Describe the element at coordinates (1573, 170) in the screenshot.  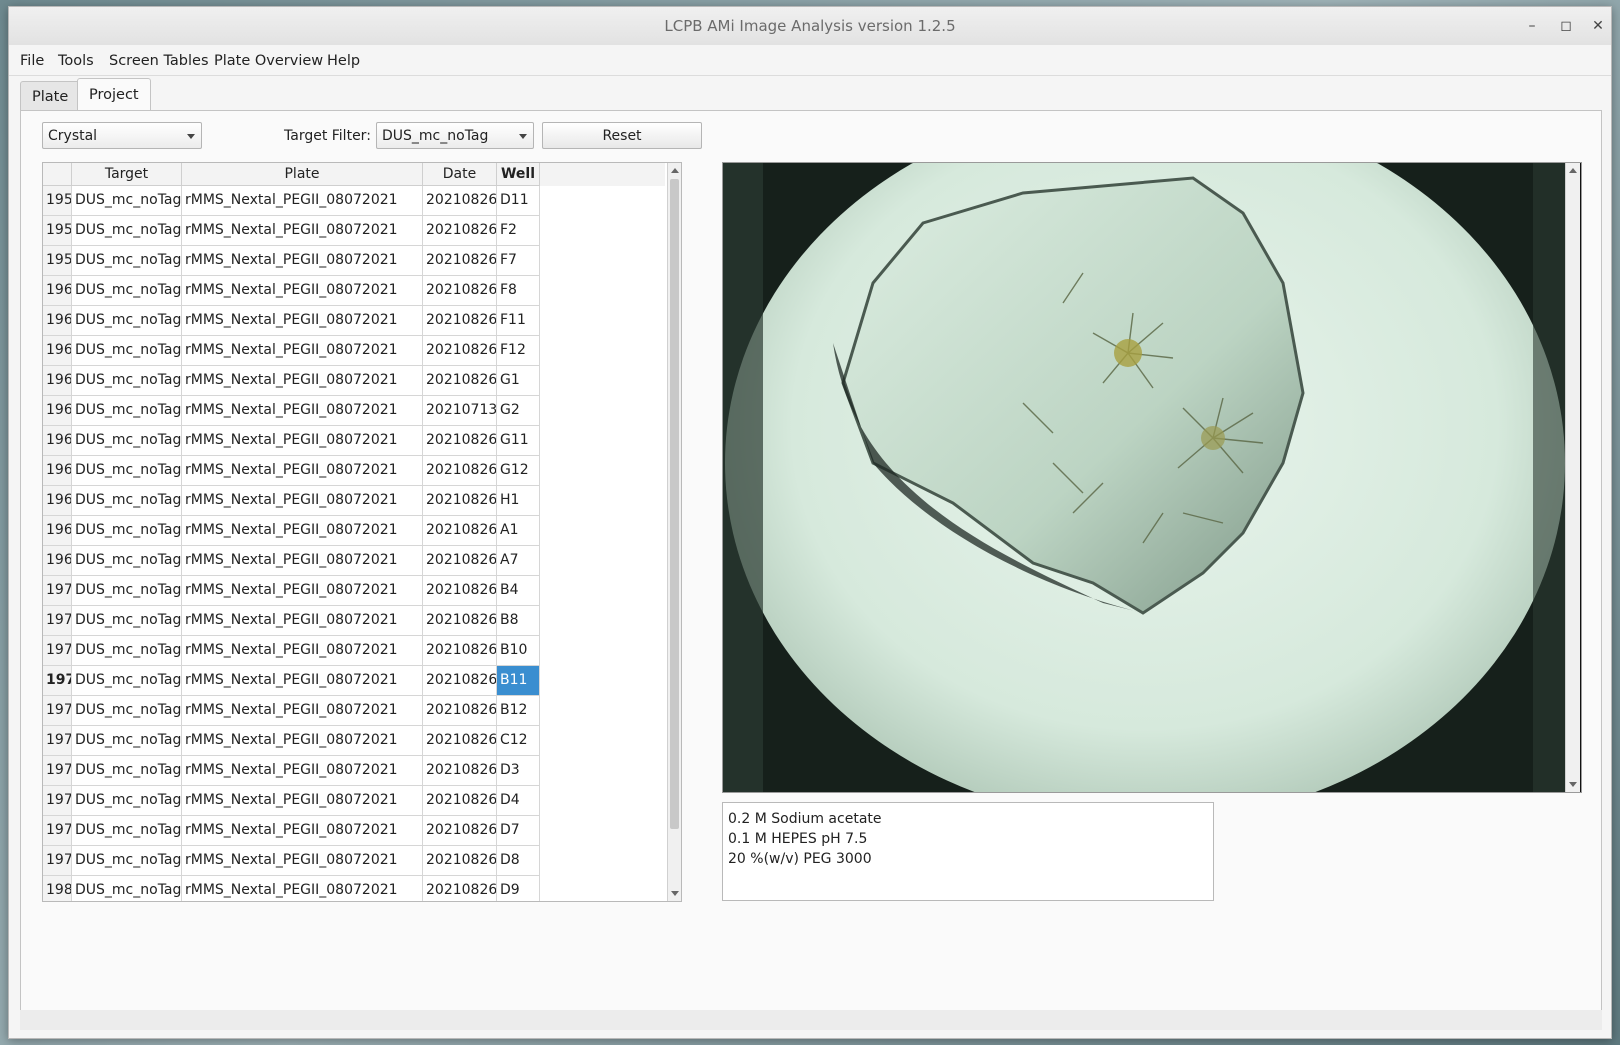
I see `scroll-up-arrow-icon` at that location.